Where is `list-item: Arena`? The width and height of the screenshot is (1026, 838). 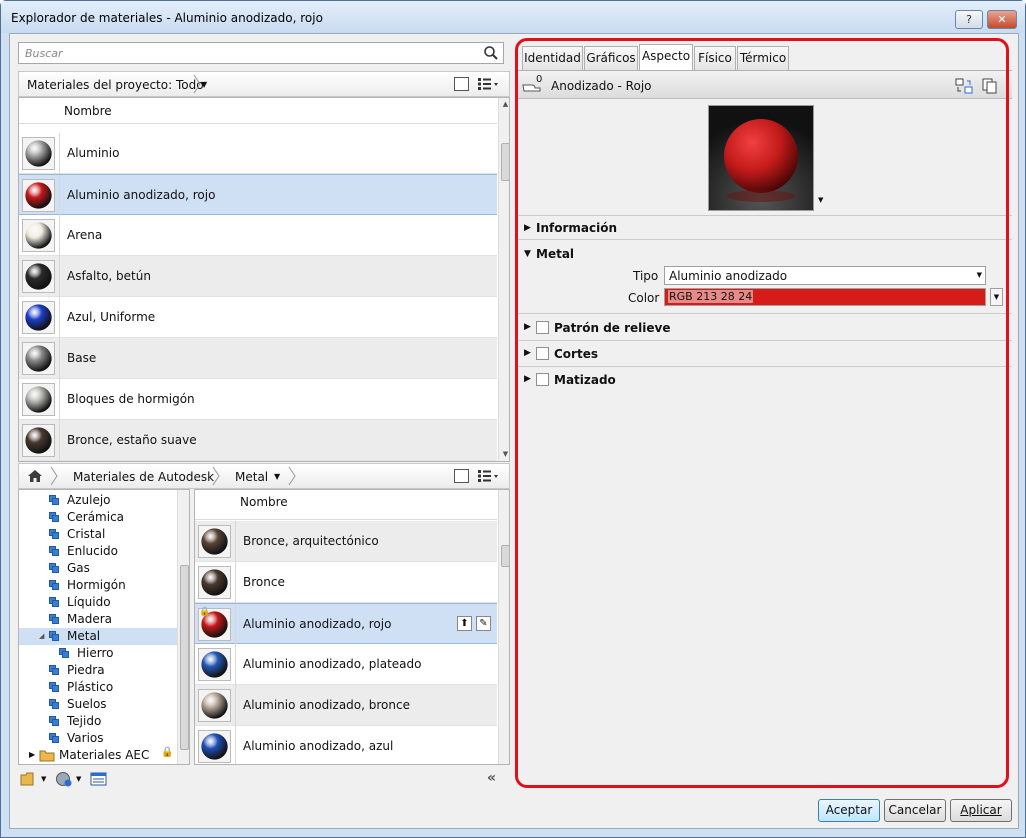
list-item: Arena is located at coordinates (258, 235).